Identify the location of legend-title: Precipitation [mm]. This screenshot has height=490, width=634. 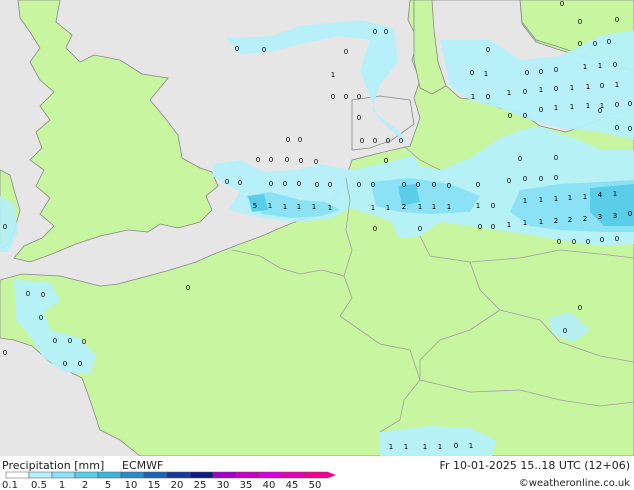
(53, 465).